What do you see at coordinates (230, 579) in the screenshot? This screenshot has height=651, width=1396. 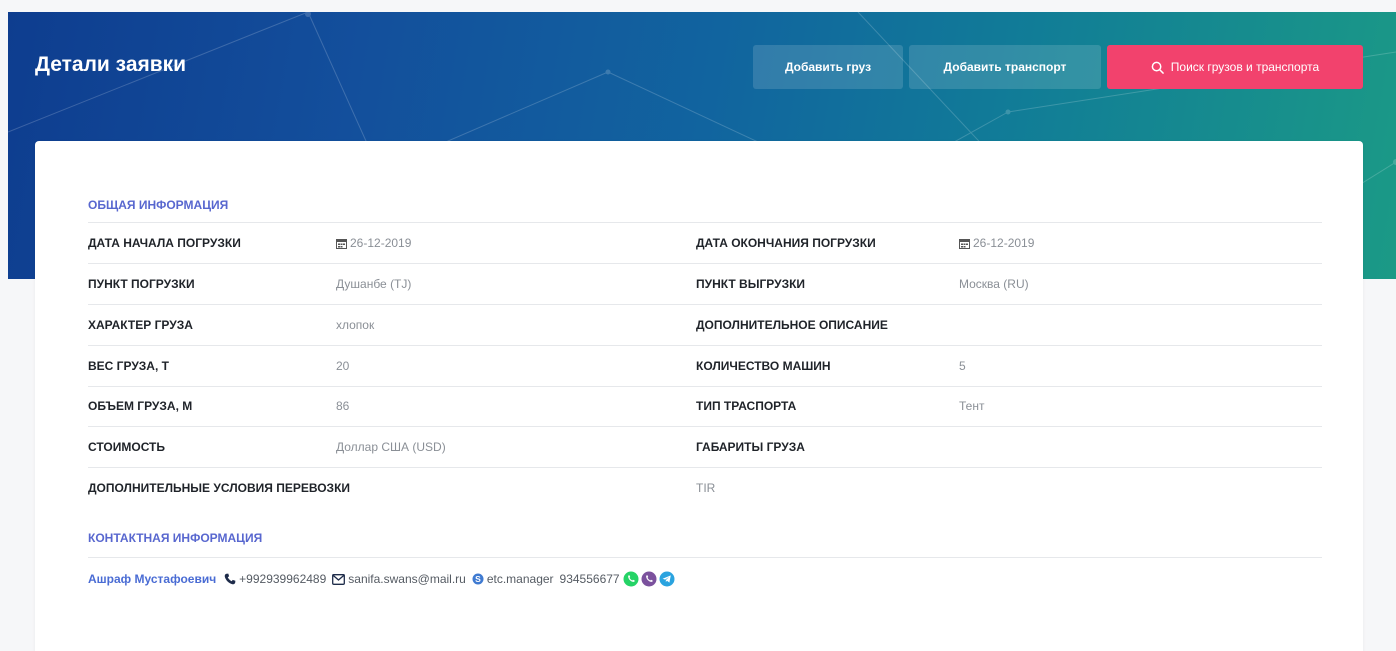 I see `phone-icon` at bounding box center [230, 579].